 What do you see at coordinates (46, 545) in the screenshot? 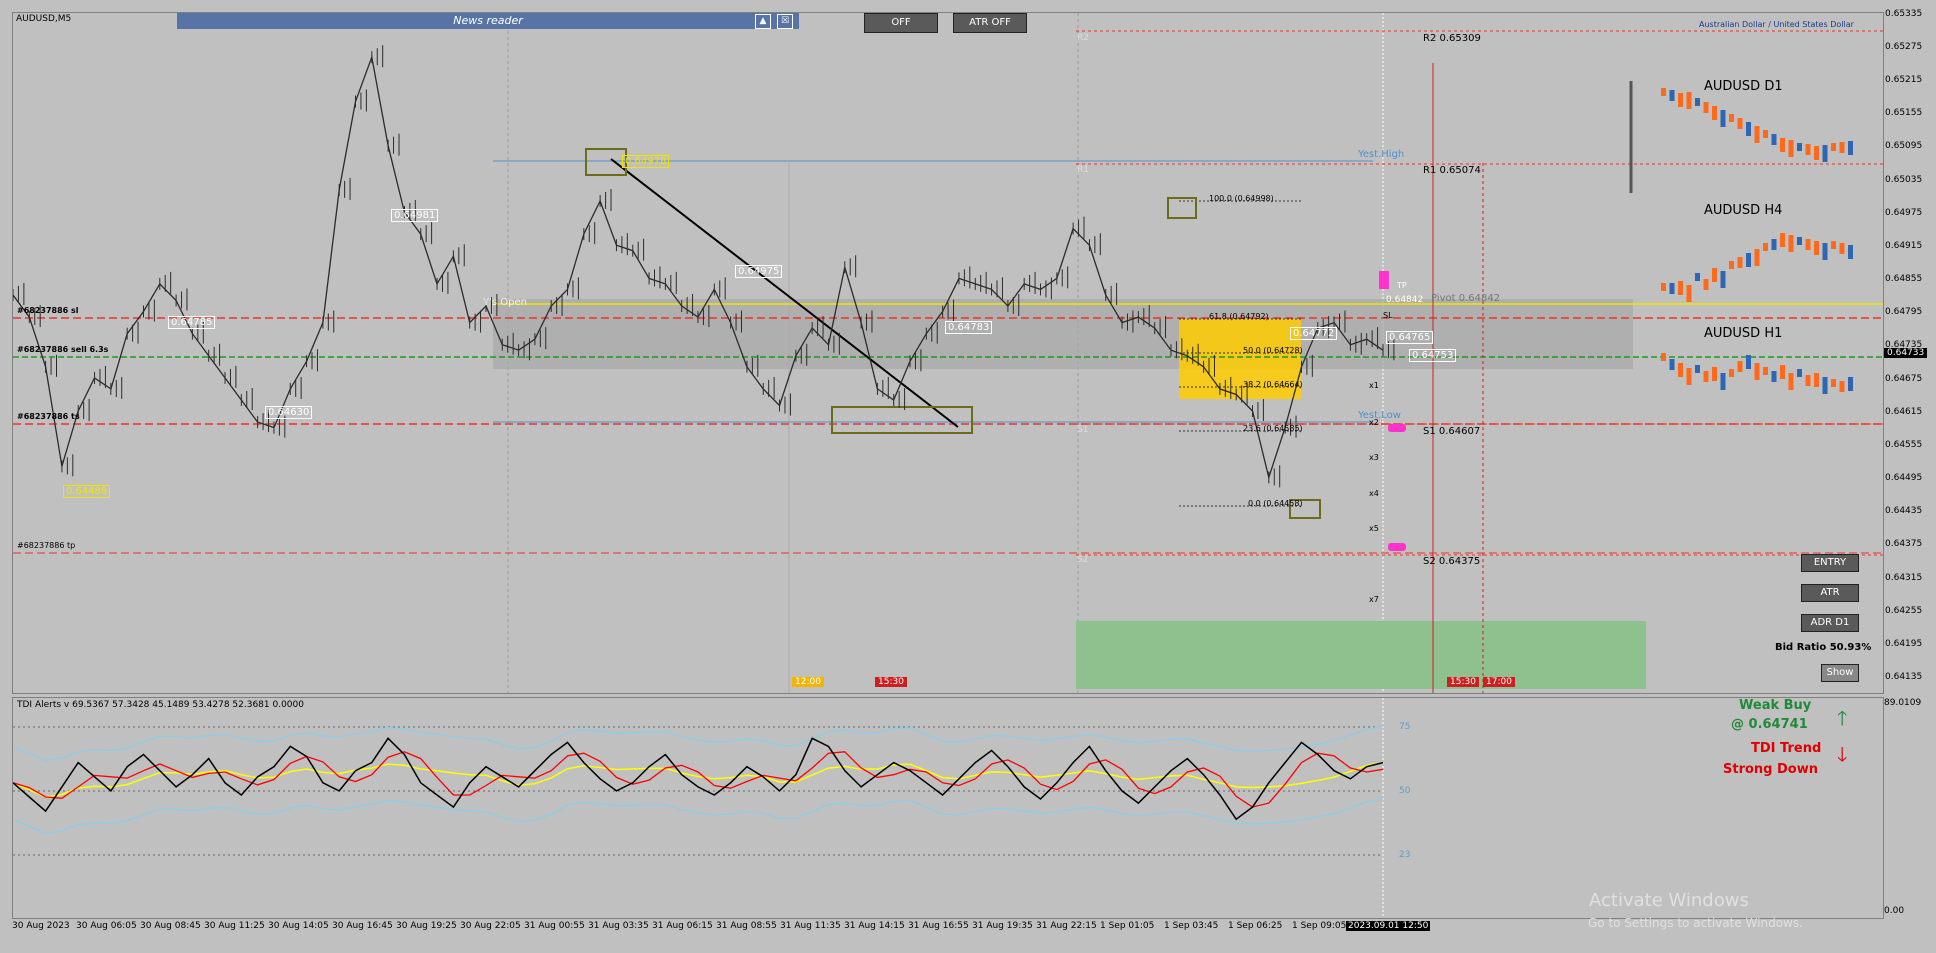
I see `order-tp-label: #68237886 tp` at bounding box center [46, 545].